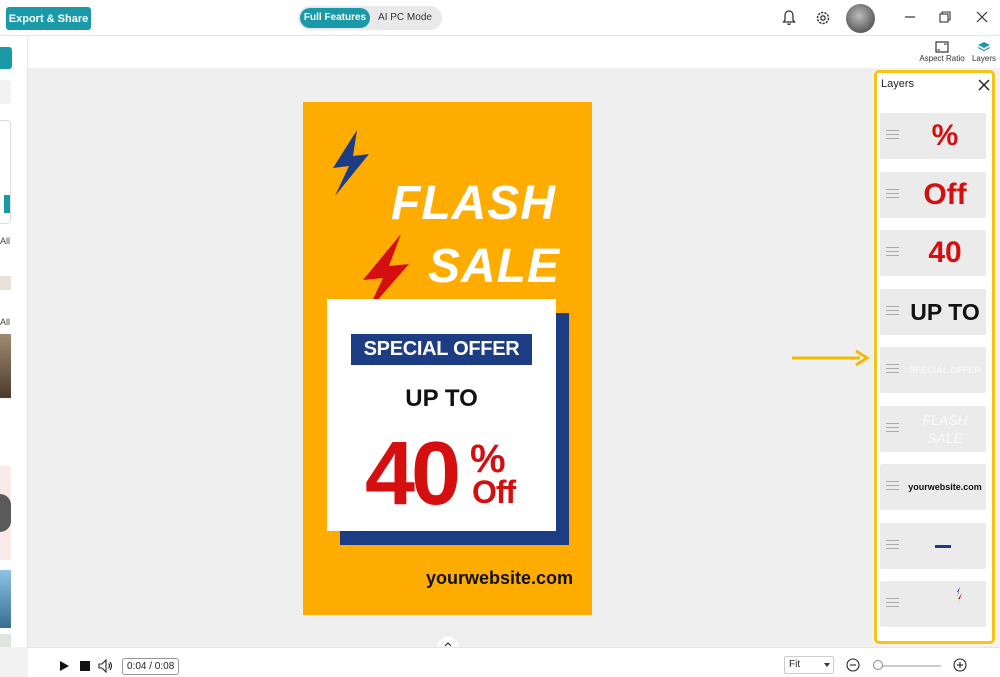  What do you see at coordinates (823, 18) in the screenshot?
I see `settings-gear-icon` at bounding box center [823, 18].